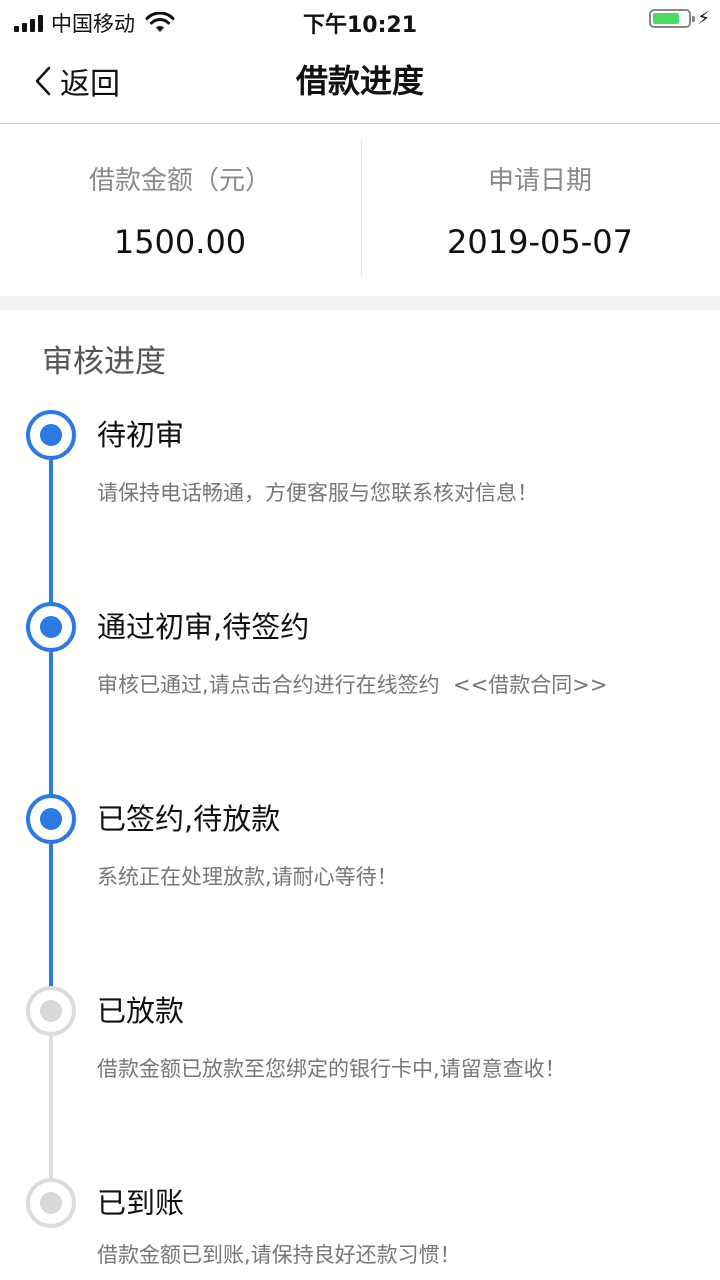  Describe the element at coordinates (279, 1255) in the screenshot. I see `step-5-description: 借款金额已到账,请保持良好还款习惯！` at that location.